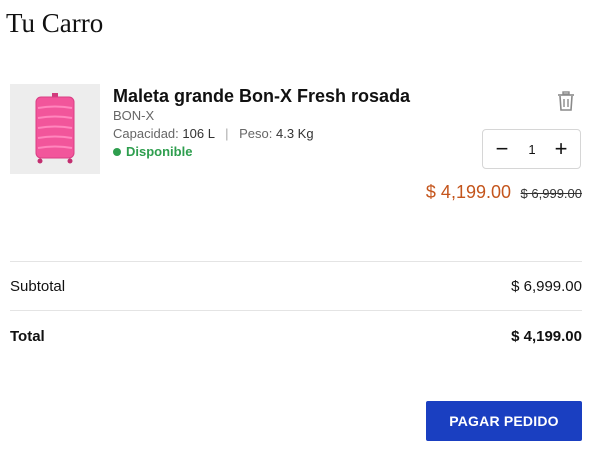 The height and width of the screenshot is (454, 600). I want to click on delete-item-button, so click(566, 101).